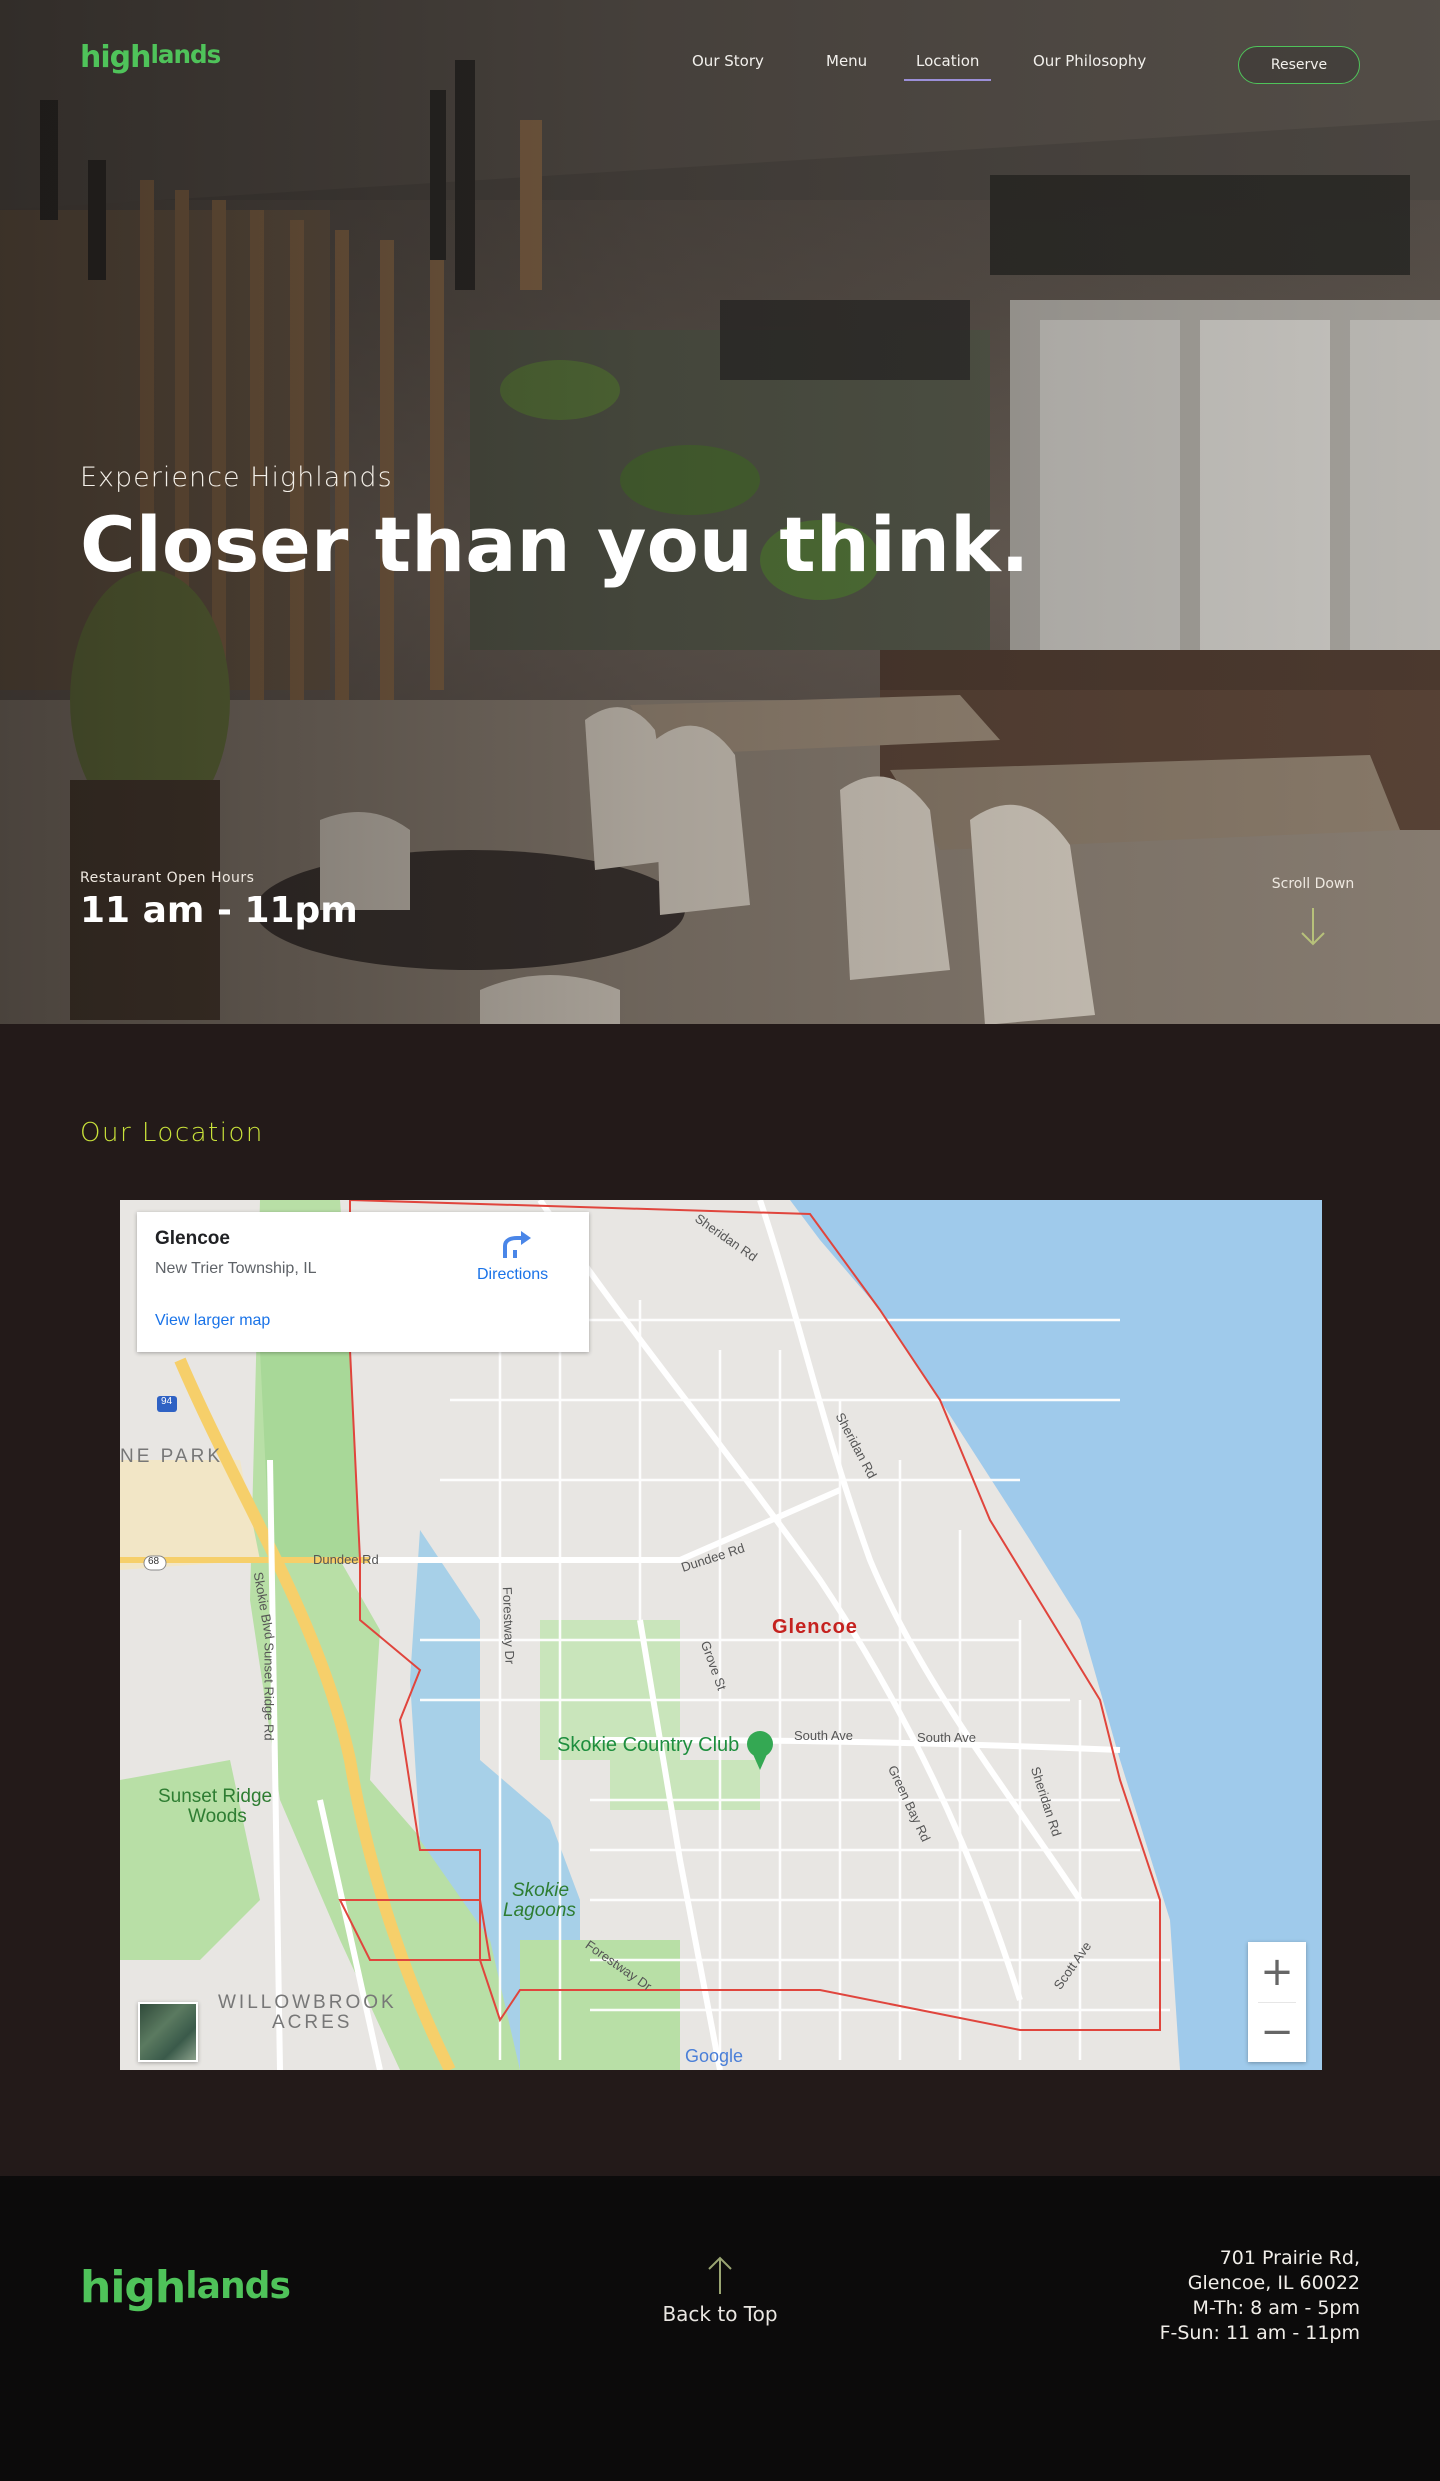 The image size is (1440, 2481). I want to click on section-title: Our Location, so click(172, 1133).